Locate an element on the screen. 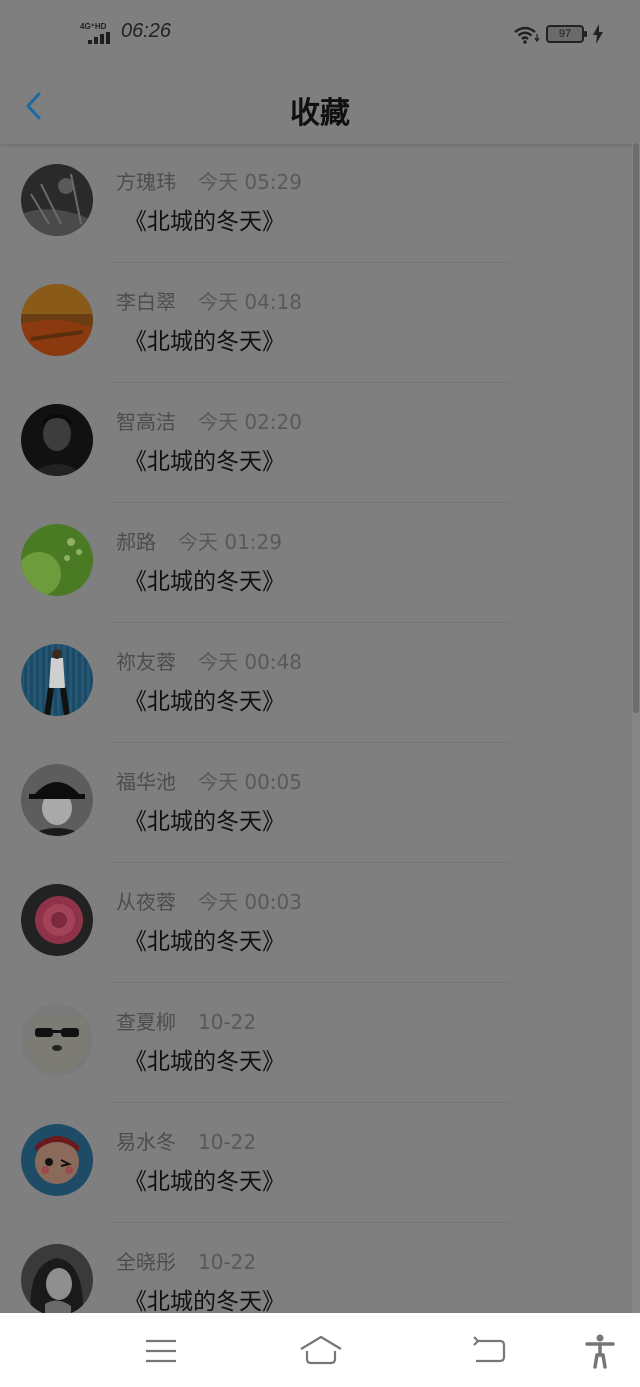 The width and height of the screenshot is (640, 1387). status-bar: 4G⁺HD 06:26 97 is located at coordinates (320, 32).